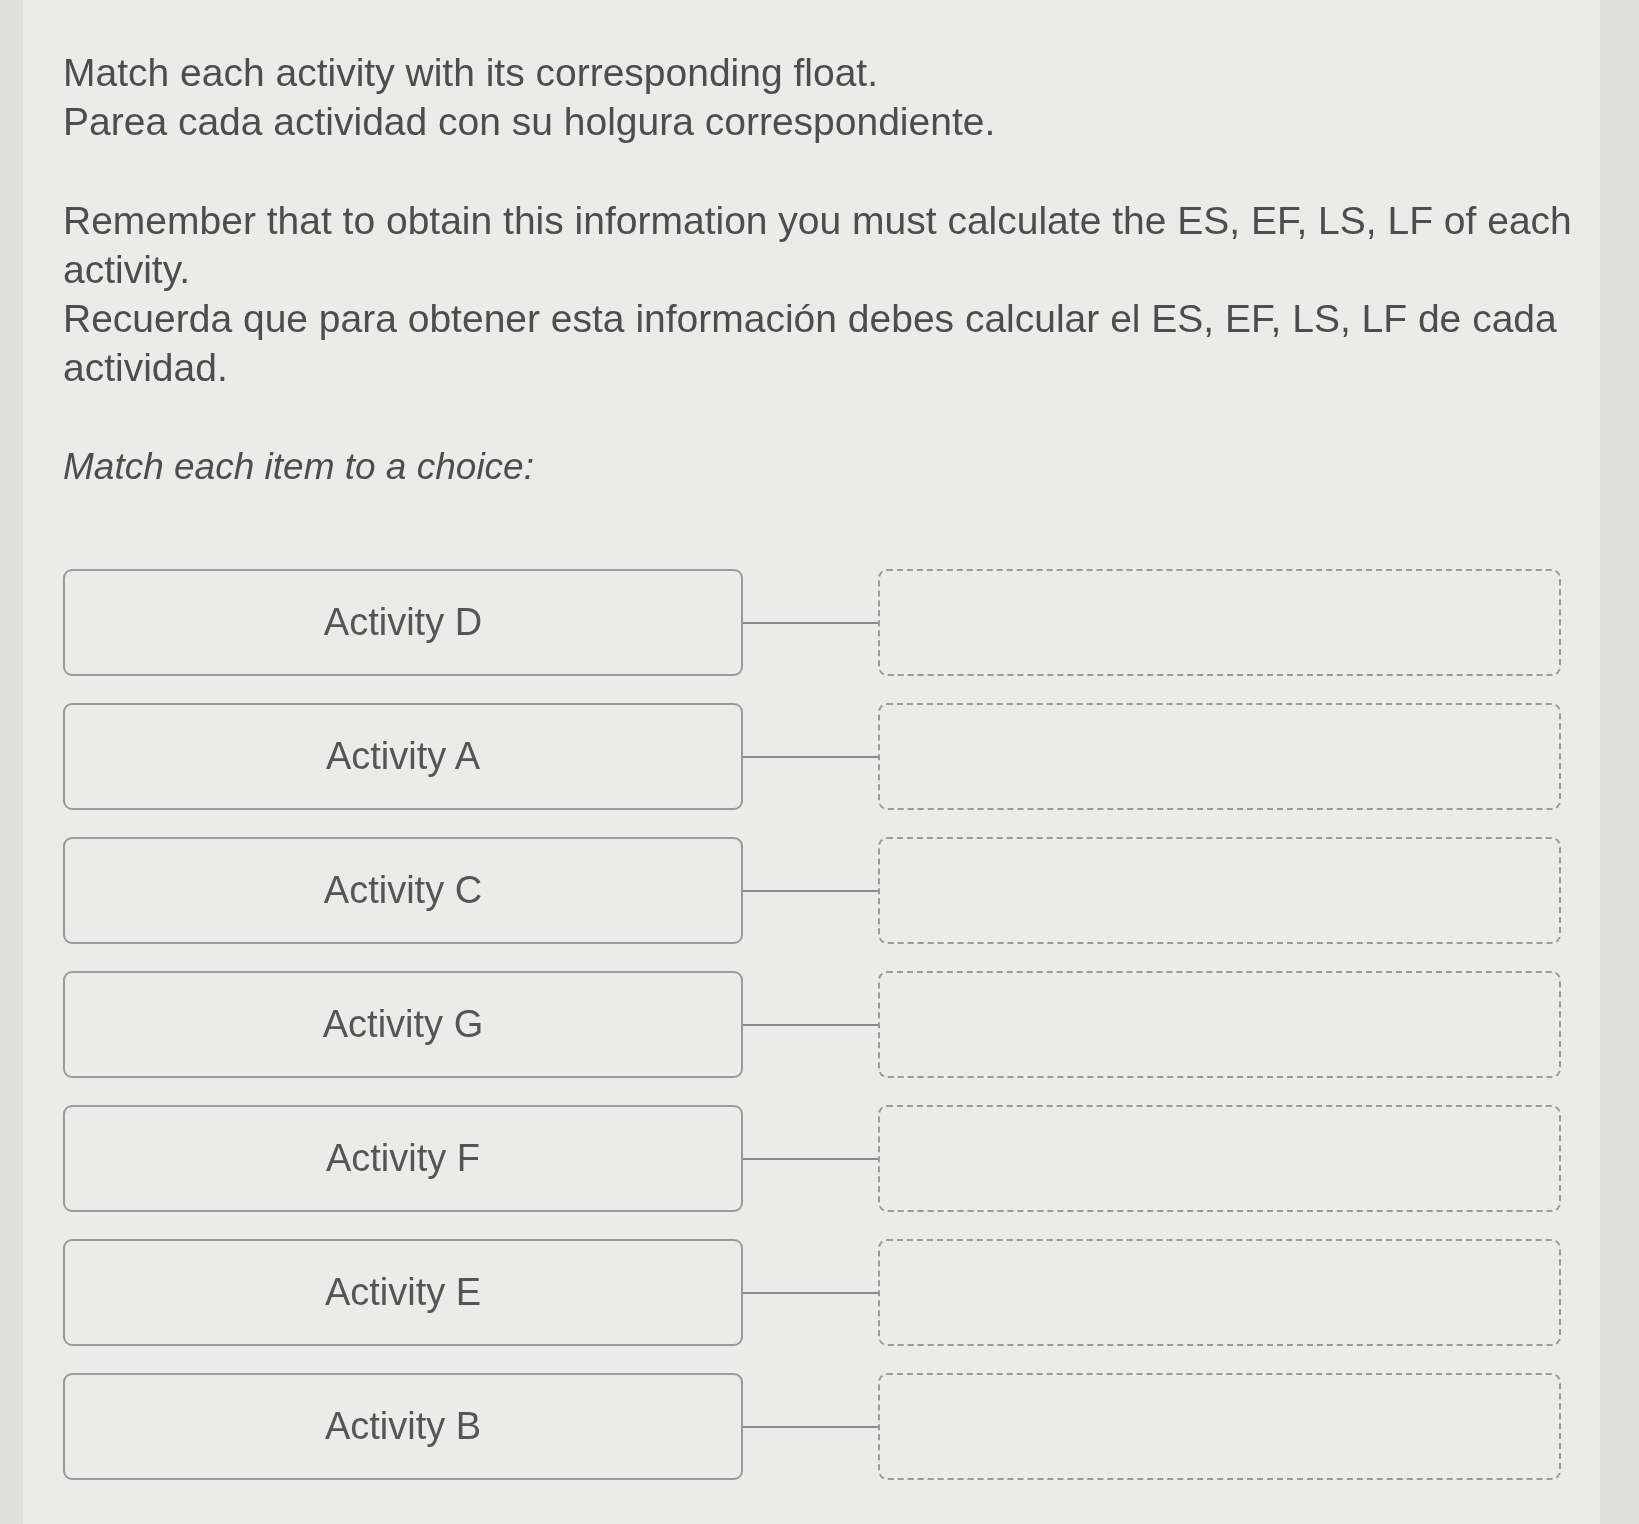  Describe the element at coordinates (810, 343) in the screenshot. I see `instruction-text: Recuerda que para obtener esta información debes calcular el ES, EF, LS, LF de cada actividad.` at that location.